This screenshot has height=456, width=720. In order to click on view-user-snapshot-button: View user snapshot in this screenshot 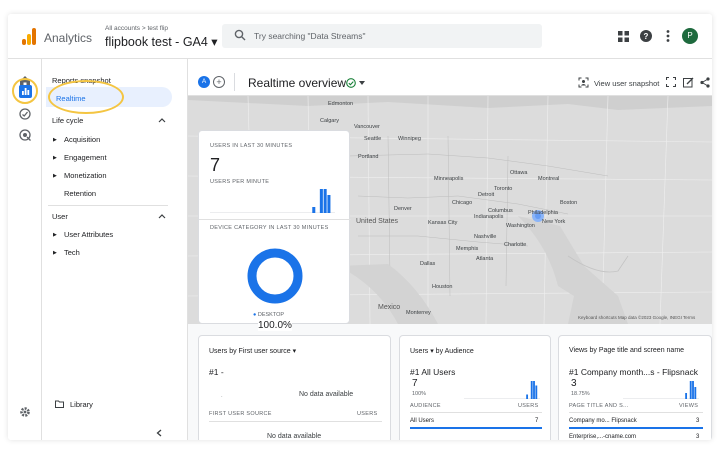, I will do `click(626, 83)`.